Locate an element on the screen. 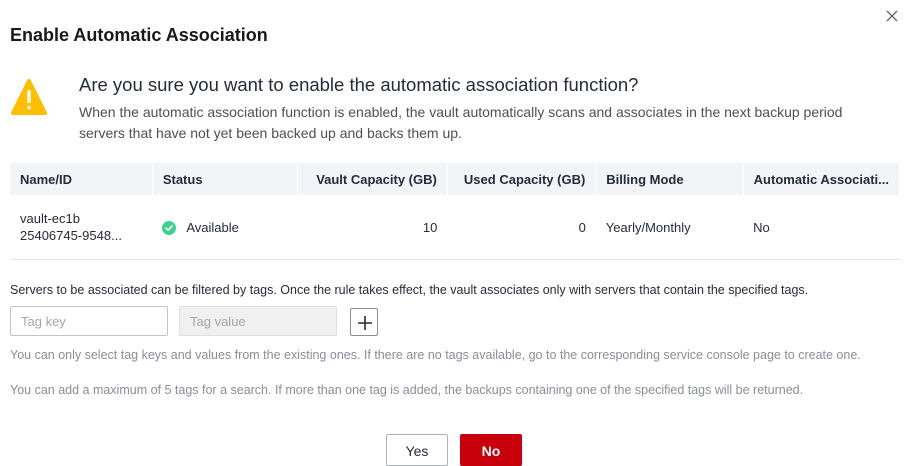  col-header-vault-capacity: Vault Capacity (GB) is located at coordinates (372, 179).